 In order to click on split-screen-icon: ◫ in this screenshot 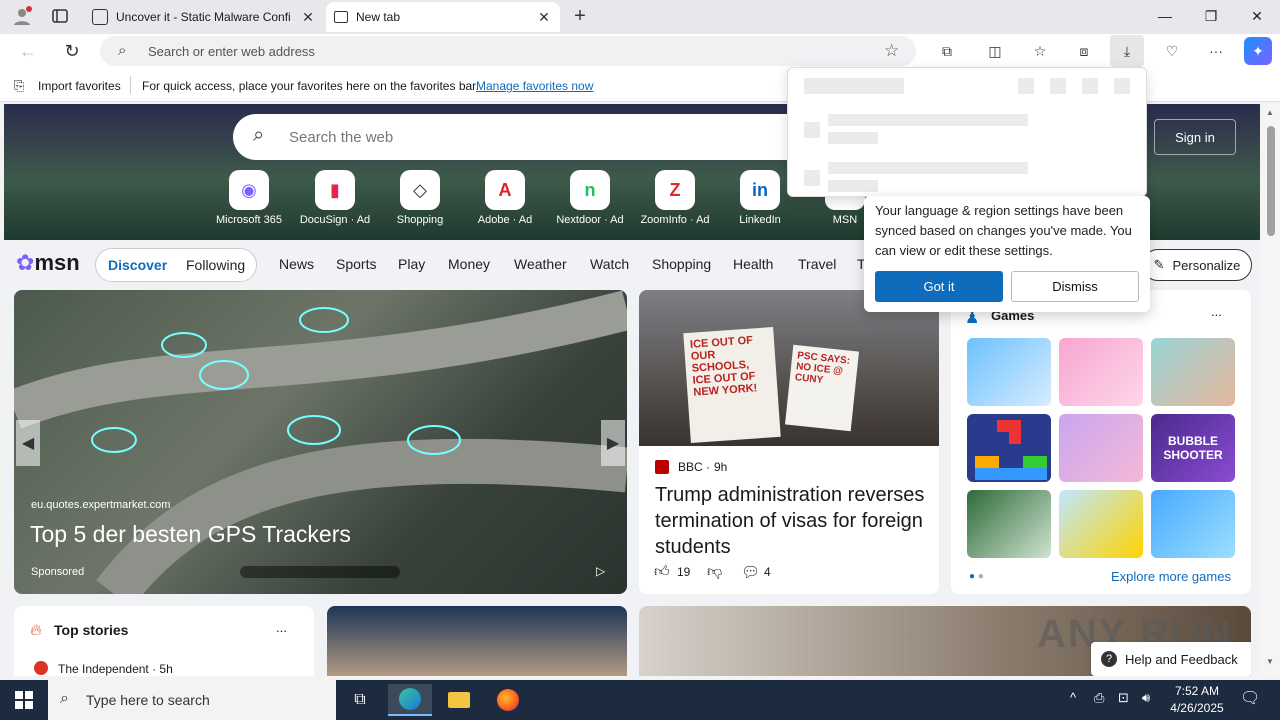, I will do `click(995, 51)`.